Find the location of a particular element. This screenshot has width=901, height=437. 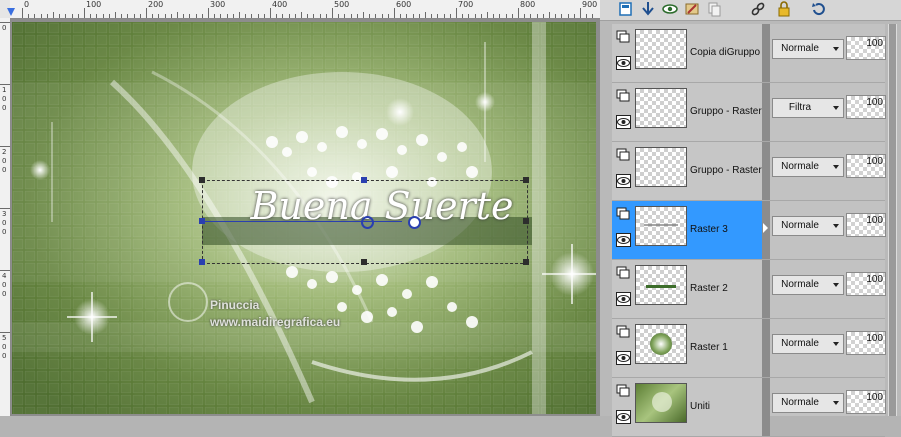

layer-row: Raster 2 Normale 100 is located at coordinates (749, 289).